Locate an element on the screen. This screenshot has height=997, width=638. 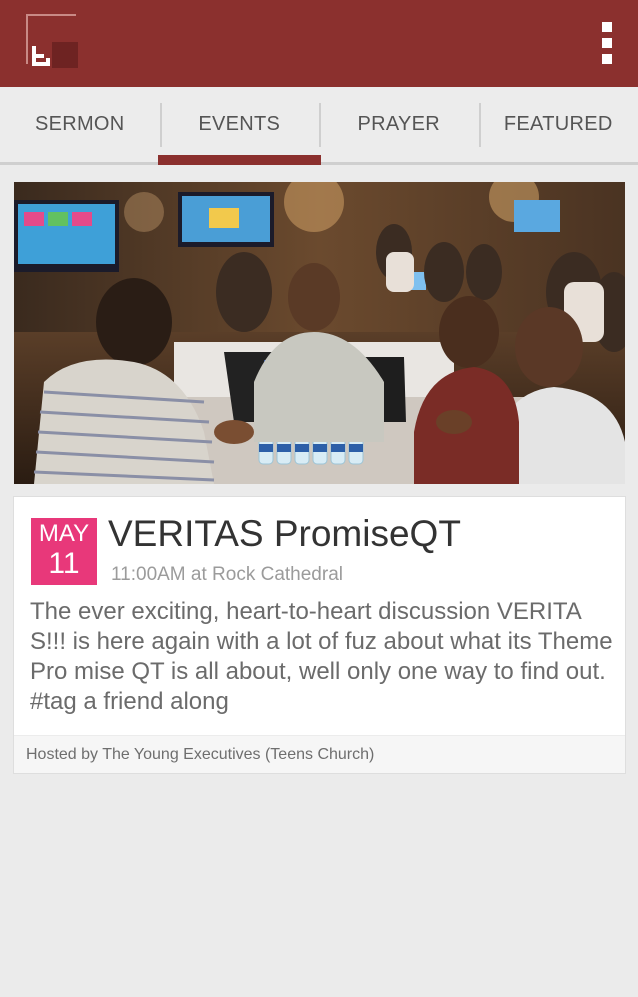
event-title: VERITAS PromiseQT is located at coordinates (284, 533).